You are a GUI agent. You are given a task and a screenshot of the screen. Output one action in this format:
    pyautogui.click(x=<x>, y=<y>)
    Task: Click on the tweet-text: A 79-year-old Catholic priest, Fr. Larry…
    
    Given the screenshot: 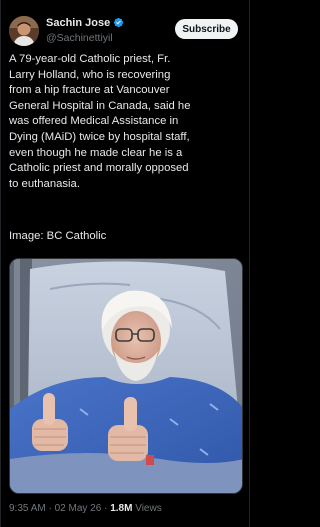 What is the action you would take?
    pyautogui.click(x=100, y=121)
    